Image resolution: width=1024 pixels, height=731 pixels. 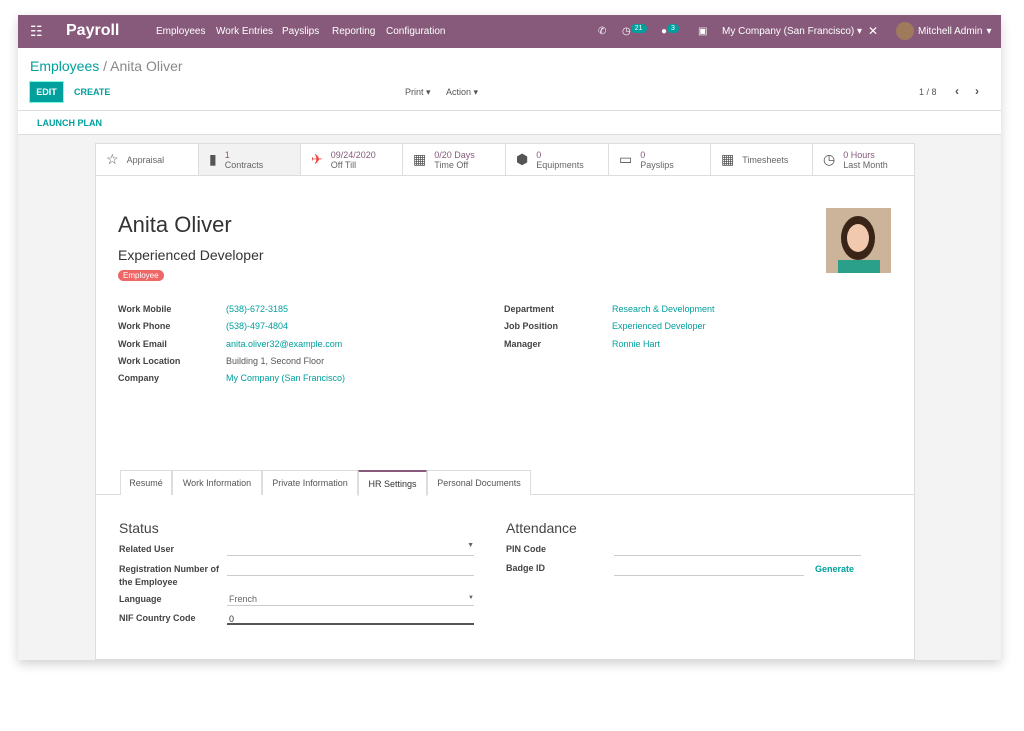 What do you see at coordinates (657, 164) in the screenshot?
I see `stat-label: Payslips` at bounding box center [657, 164].